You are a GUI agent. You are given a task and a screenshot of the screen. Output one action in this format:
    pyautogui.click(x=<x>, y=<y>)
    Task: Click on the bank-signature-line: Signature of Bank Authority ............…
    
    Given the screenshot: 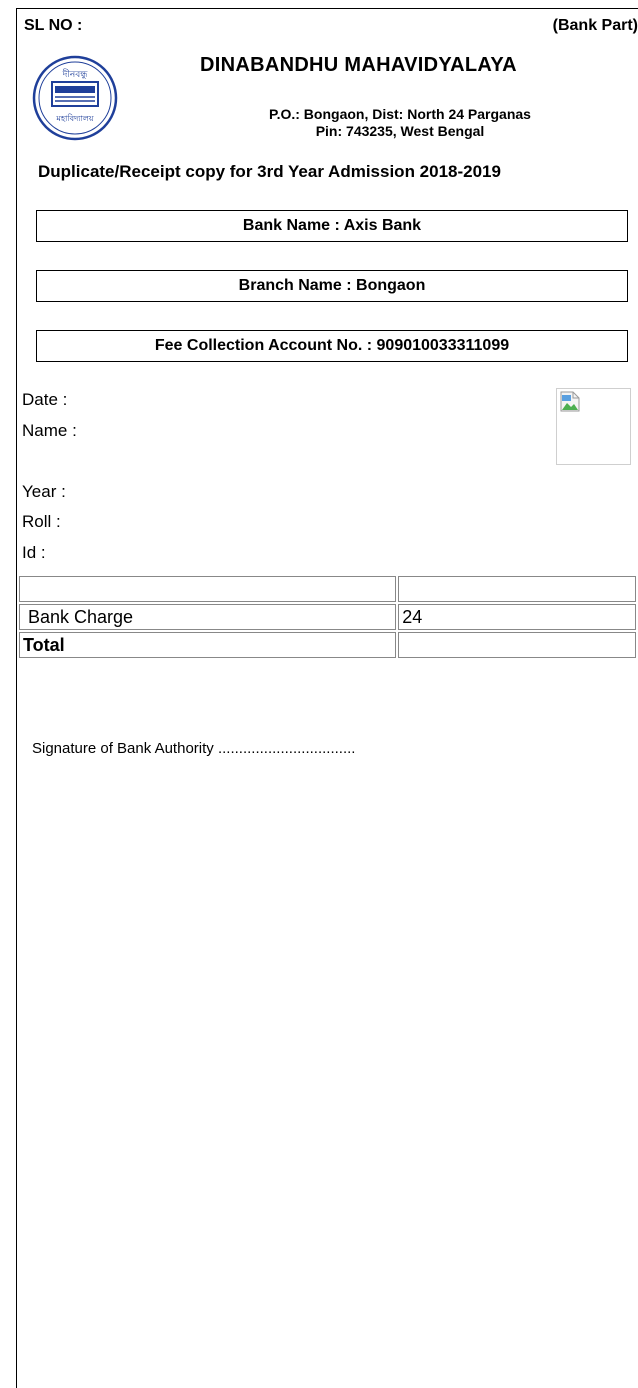 What is the action you would take?
    pyautogui.click(x=194, y=748)
    